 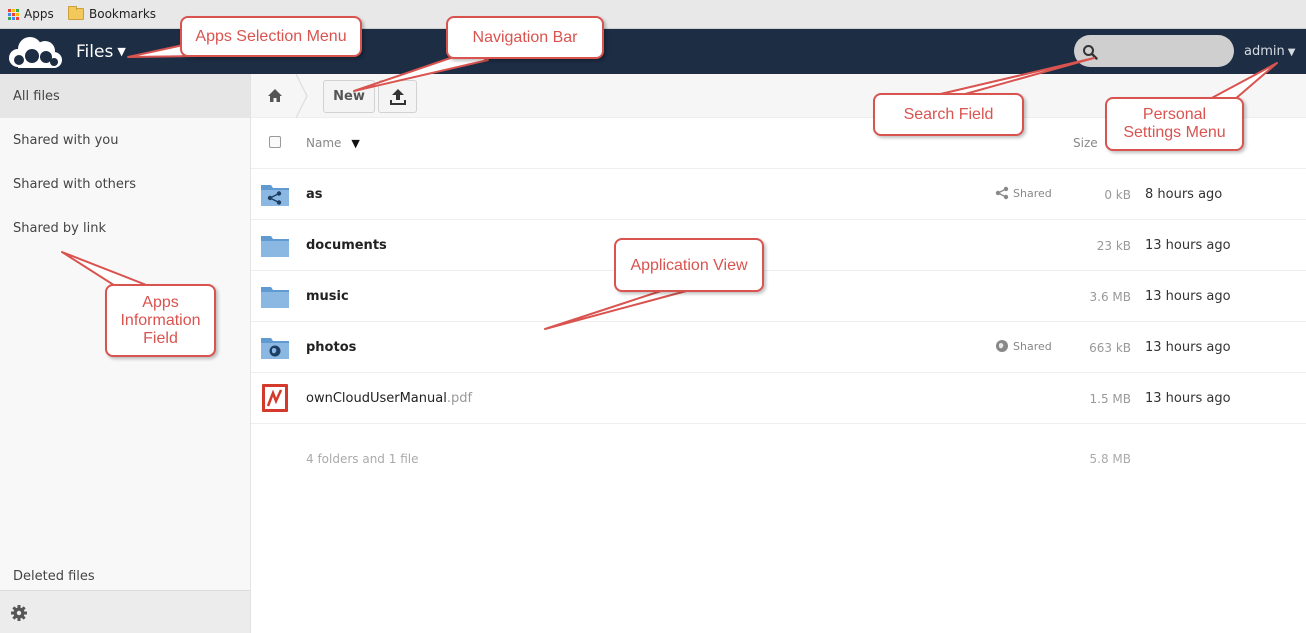 What do you see at coordinates (689, 265) in the screenshot?
I see `callout-application-view: Application View` at bounding box center [689, 265].